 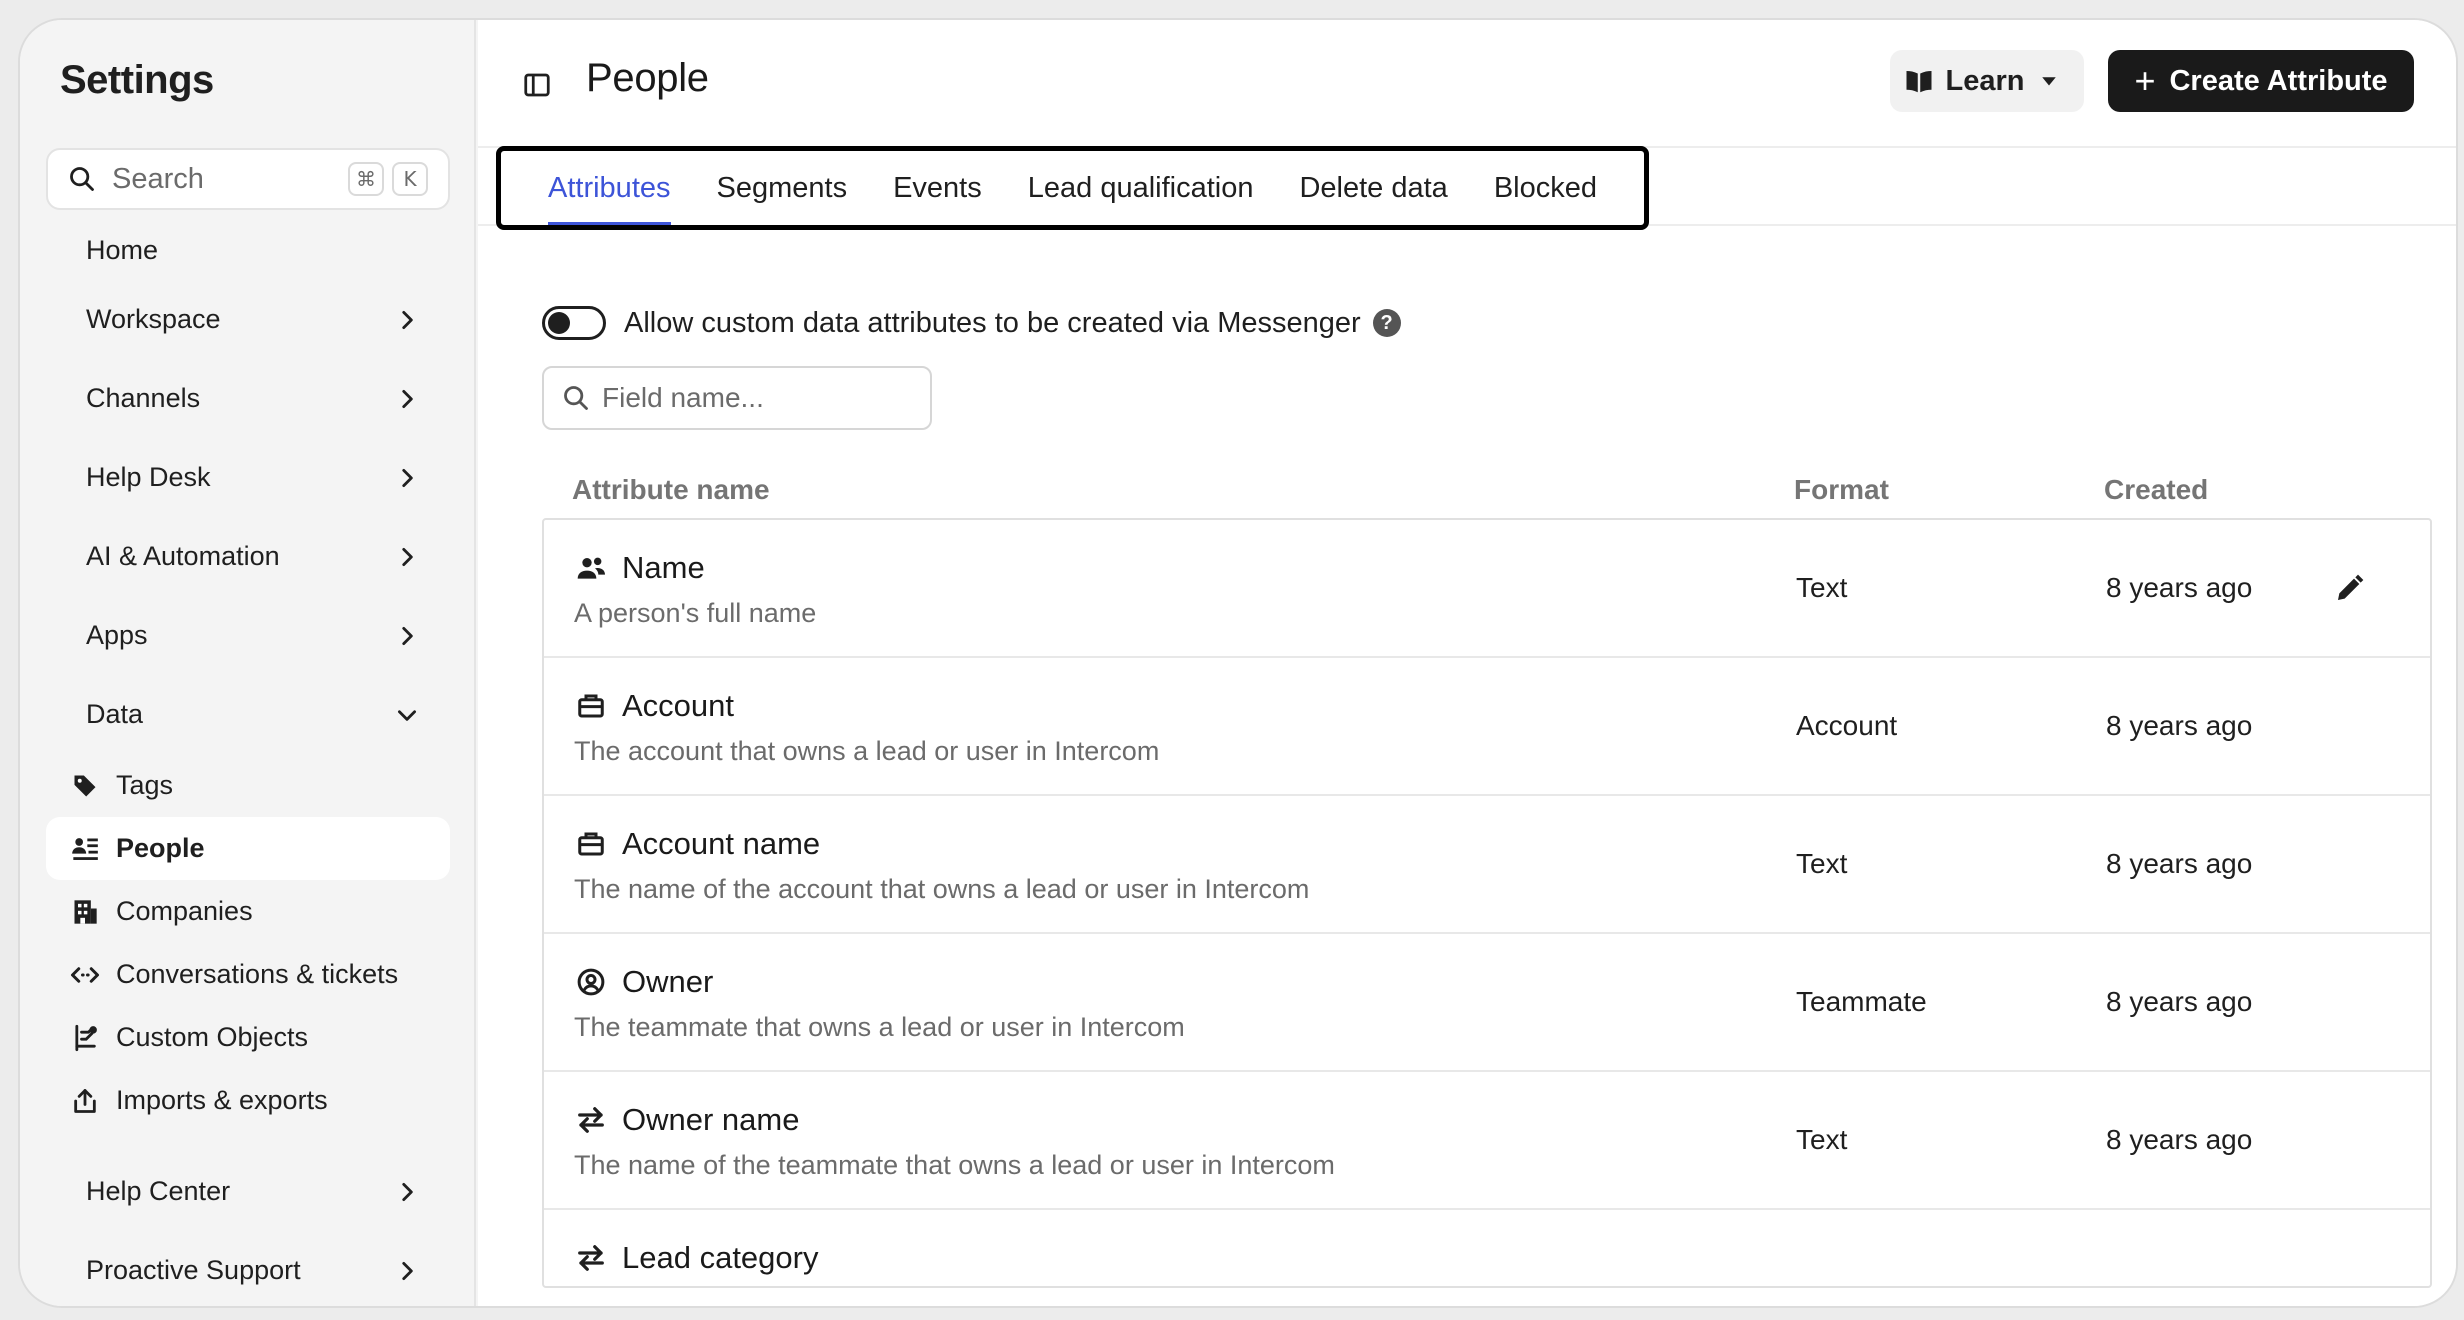 I want to click on sidebar-subitem-people: People, so click(x=248, y=848).